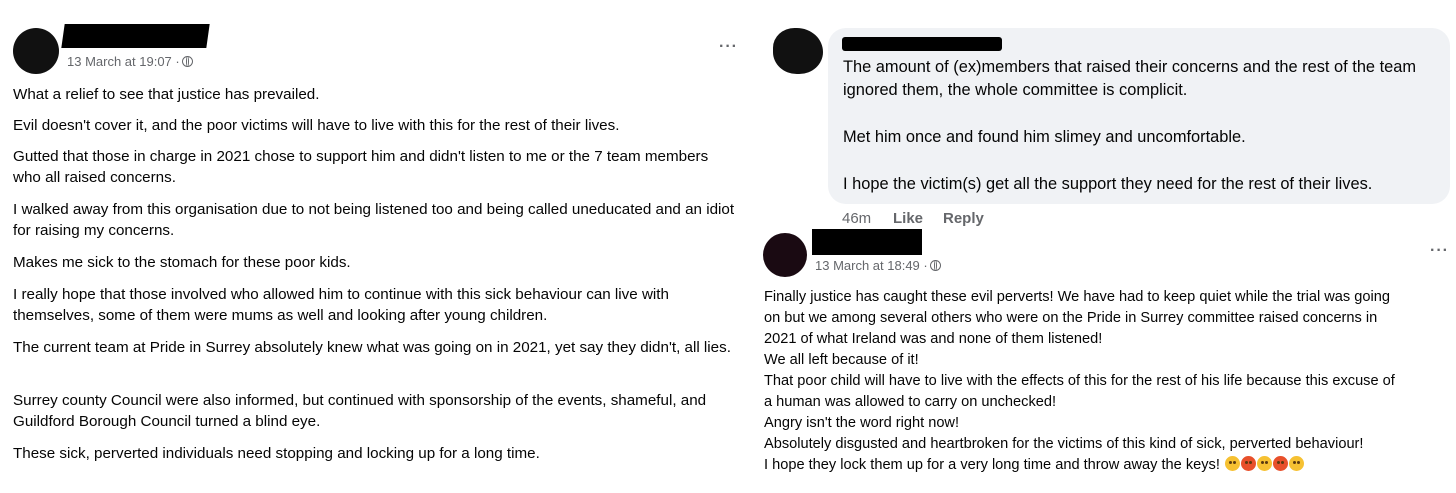 This screenshot has width=1456, height=493. What do you see at coordinates (841, 360) in the screenshot?
I see `post-line: We all left because of it!` at bounding box center [841, 360].